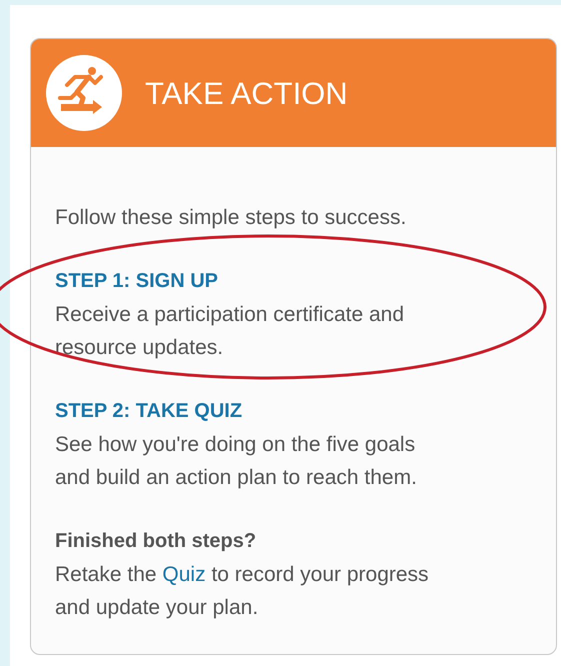 The width and height of the screenshot is (561, 666). I want to click on finish-text: Retake the Quiz to record your progress and update your plan., so click(242, 591).